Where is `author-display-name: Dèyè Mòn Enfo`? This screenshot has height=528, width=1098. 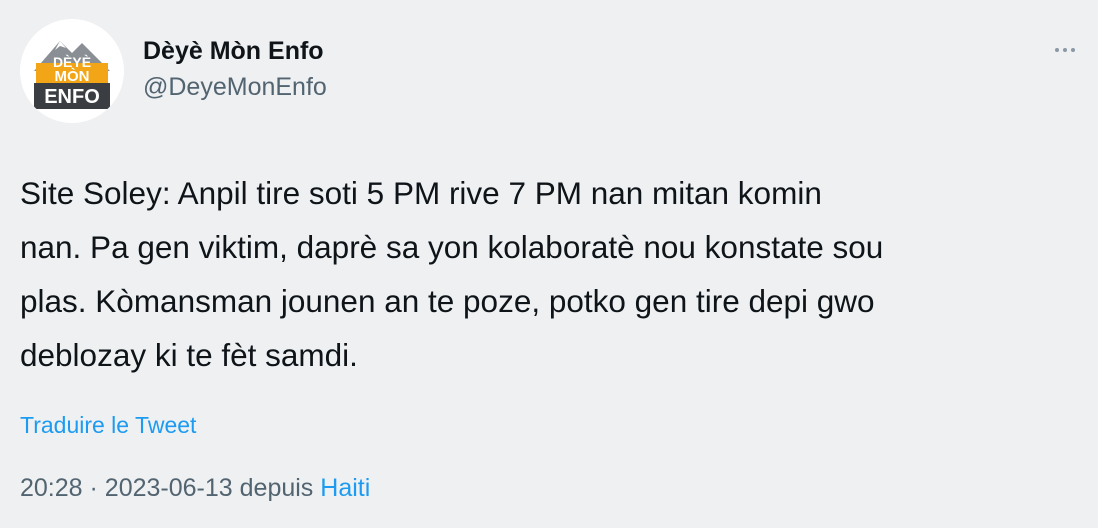
author-display-name: Dèyè Mòn Enfo is located at coordinates (233, 51).